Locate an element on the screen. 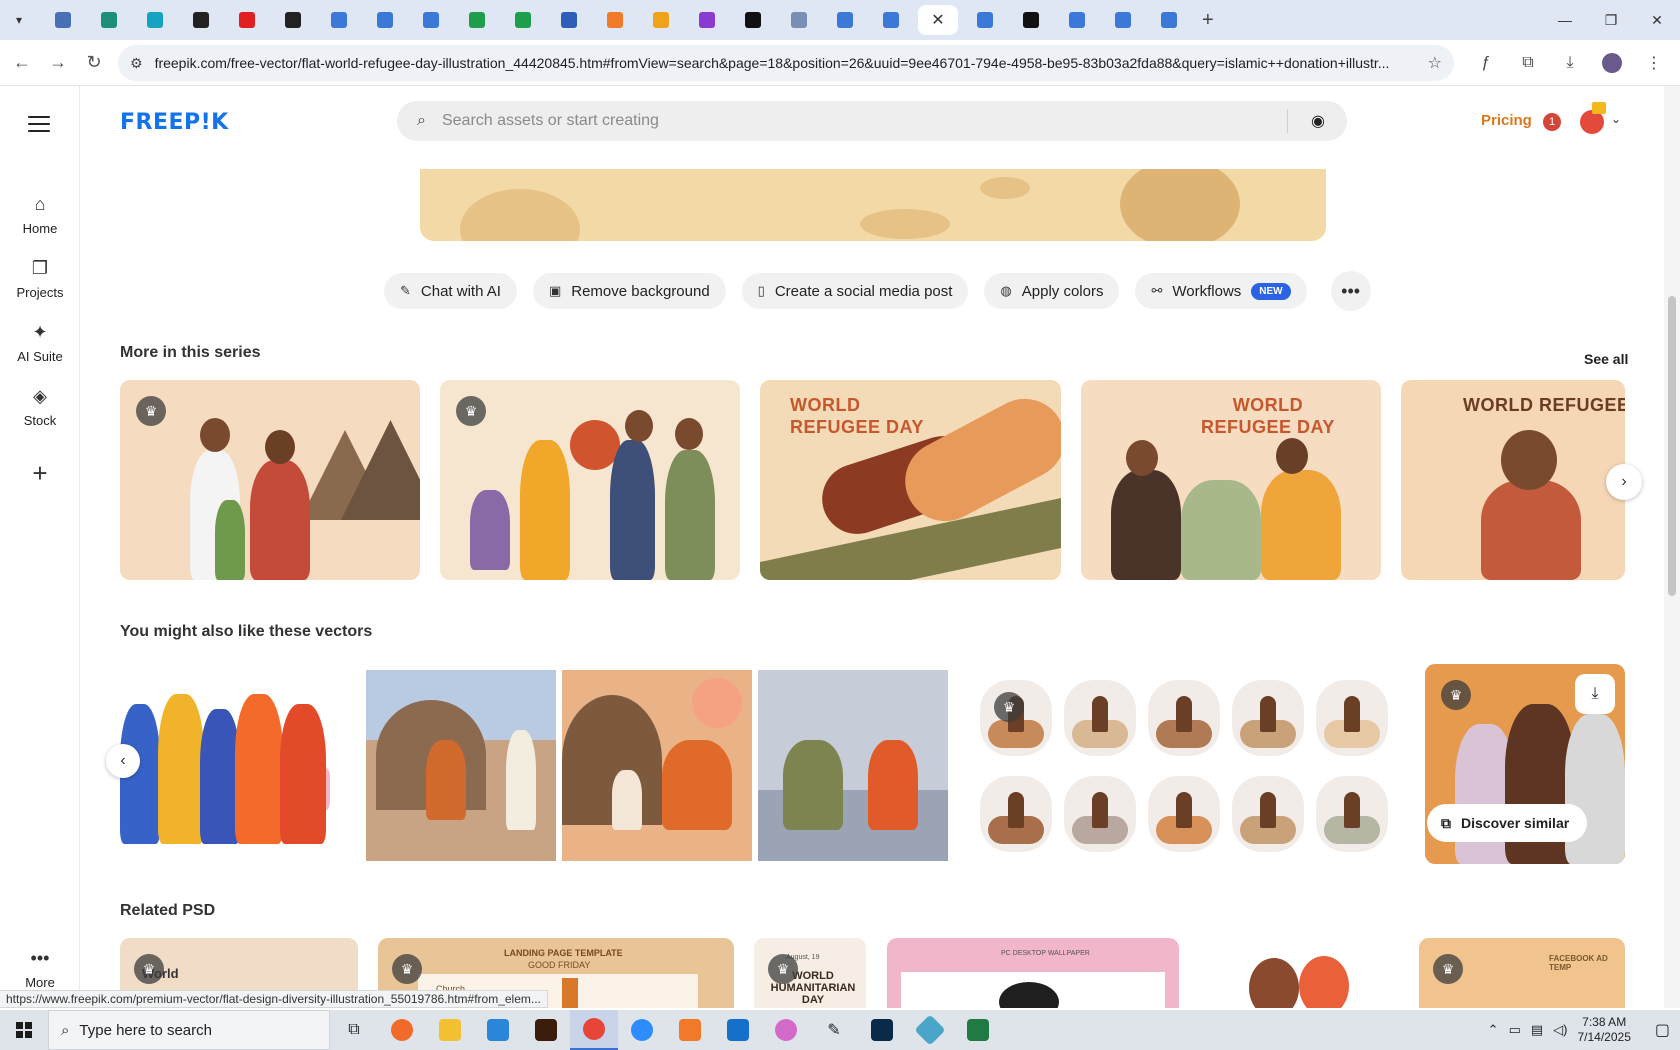 The height and width of the screenshot is (1050, 1680). network-icon: ▤ is located at coordinates (1537, 1030).